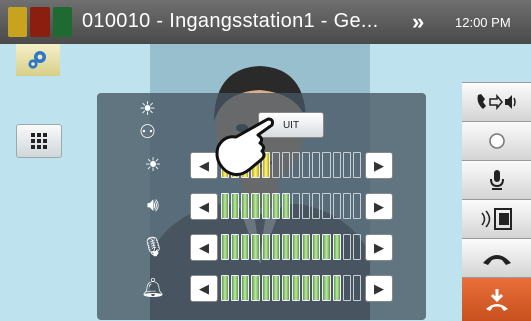 The width and height of the screenshot is (531, 321). Describe the element at coordinates (153, 121) in the screenshot. I see `backlight-person-icon: ☀︎⚇` at that location.